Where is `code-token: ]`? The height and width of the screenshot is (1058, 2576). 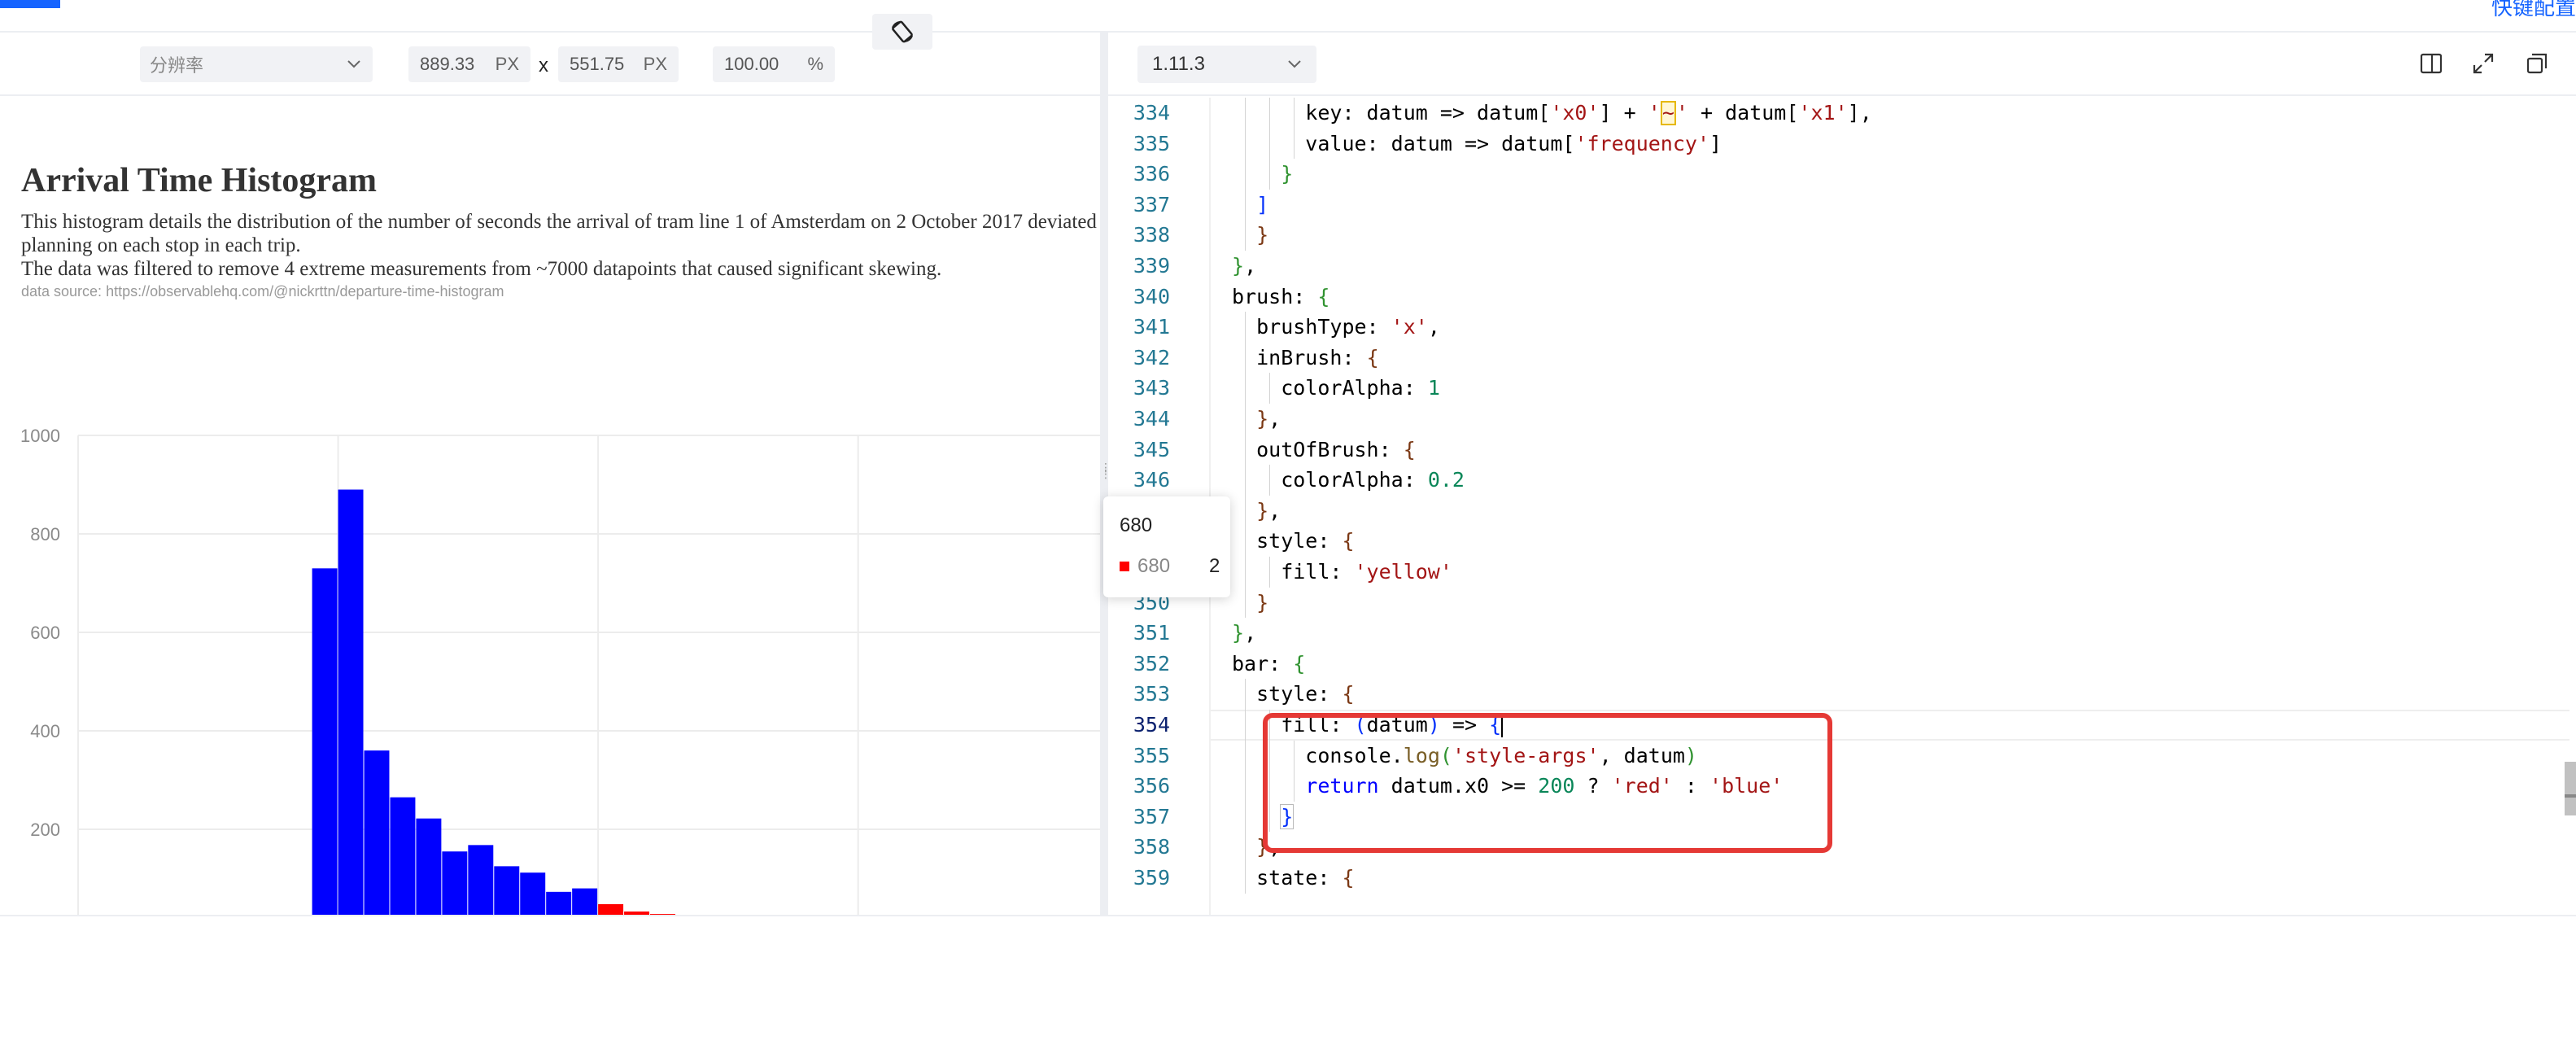
code-token: ] is located at coordinates (1715, 143).